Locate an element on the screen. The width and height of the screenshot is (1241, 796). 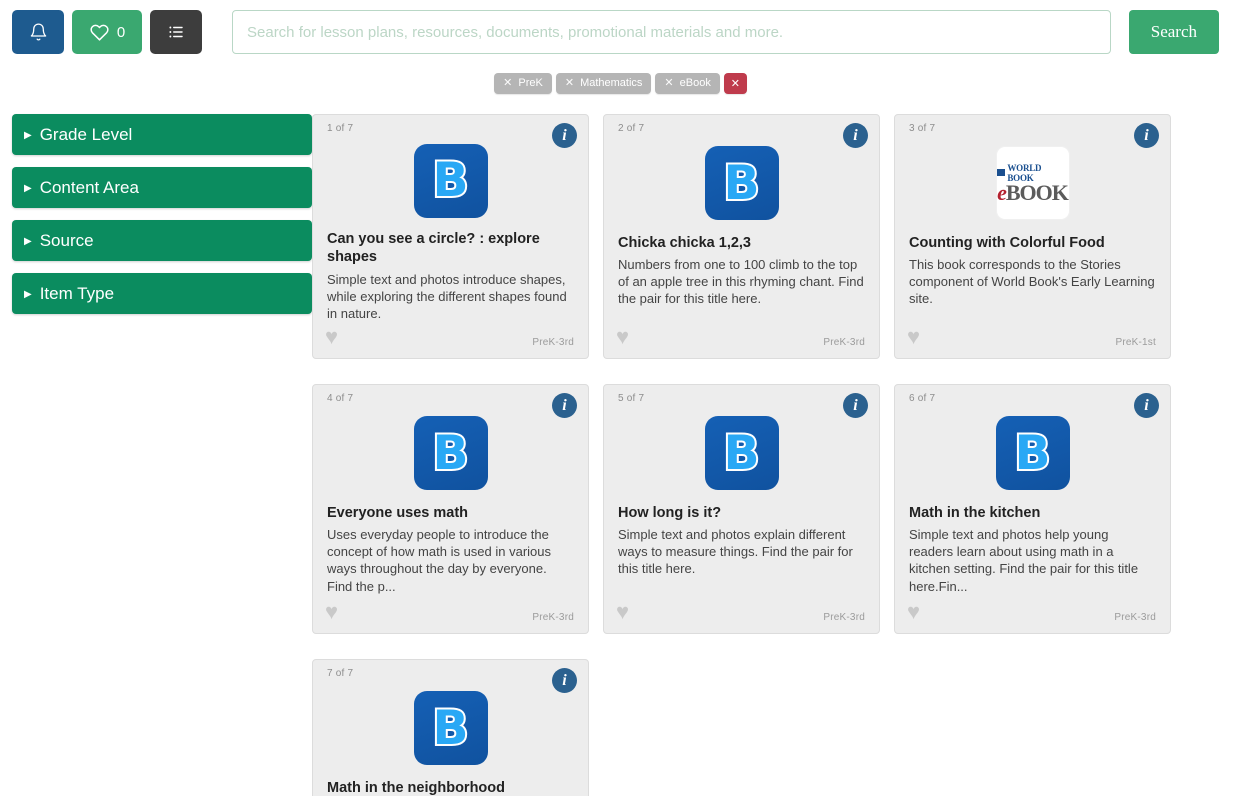
search-input is located at coordinates (671, 32).